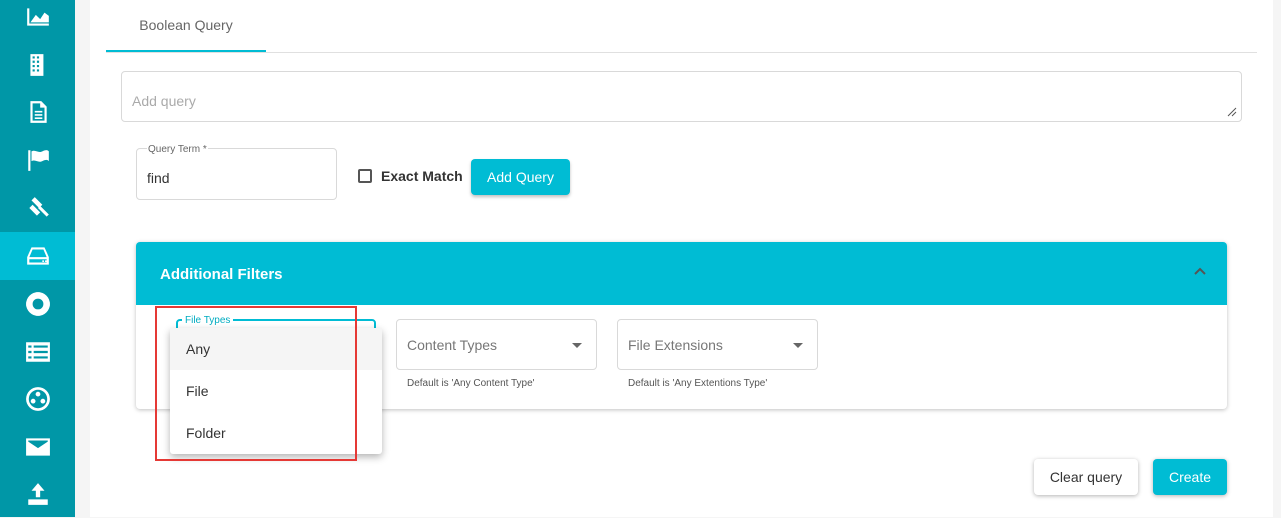 Image resolution: width=1281 pixels, height=518 pixels. I want to click on exact-match-label: Exact Match, so click(422, 176).